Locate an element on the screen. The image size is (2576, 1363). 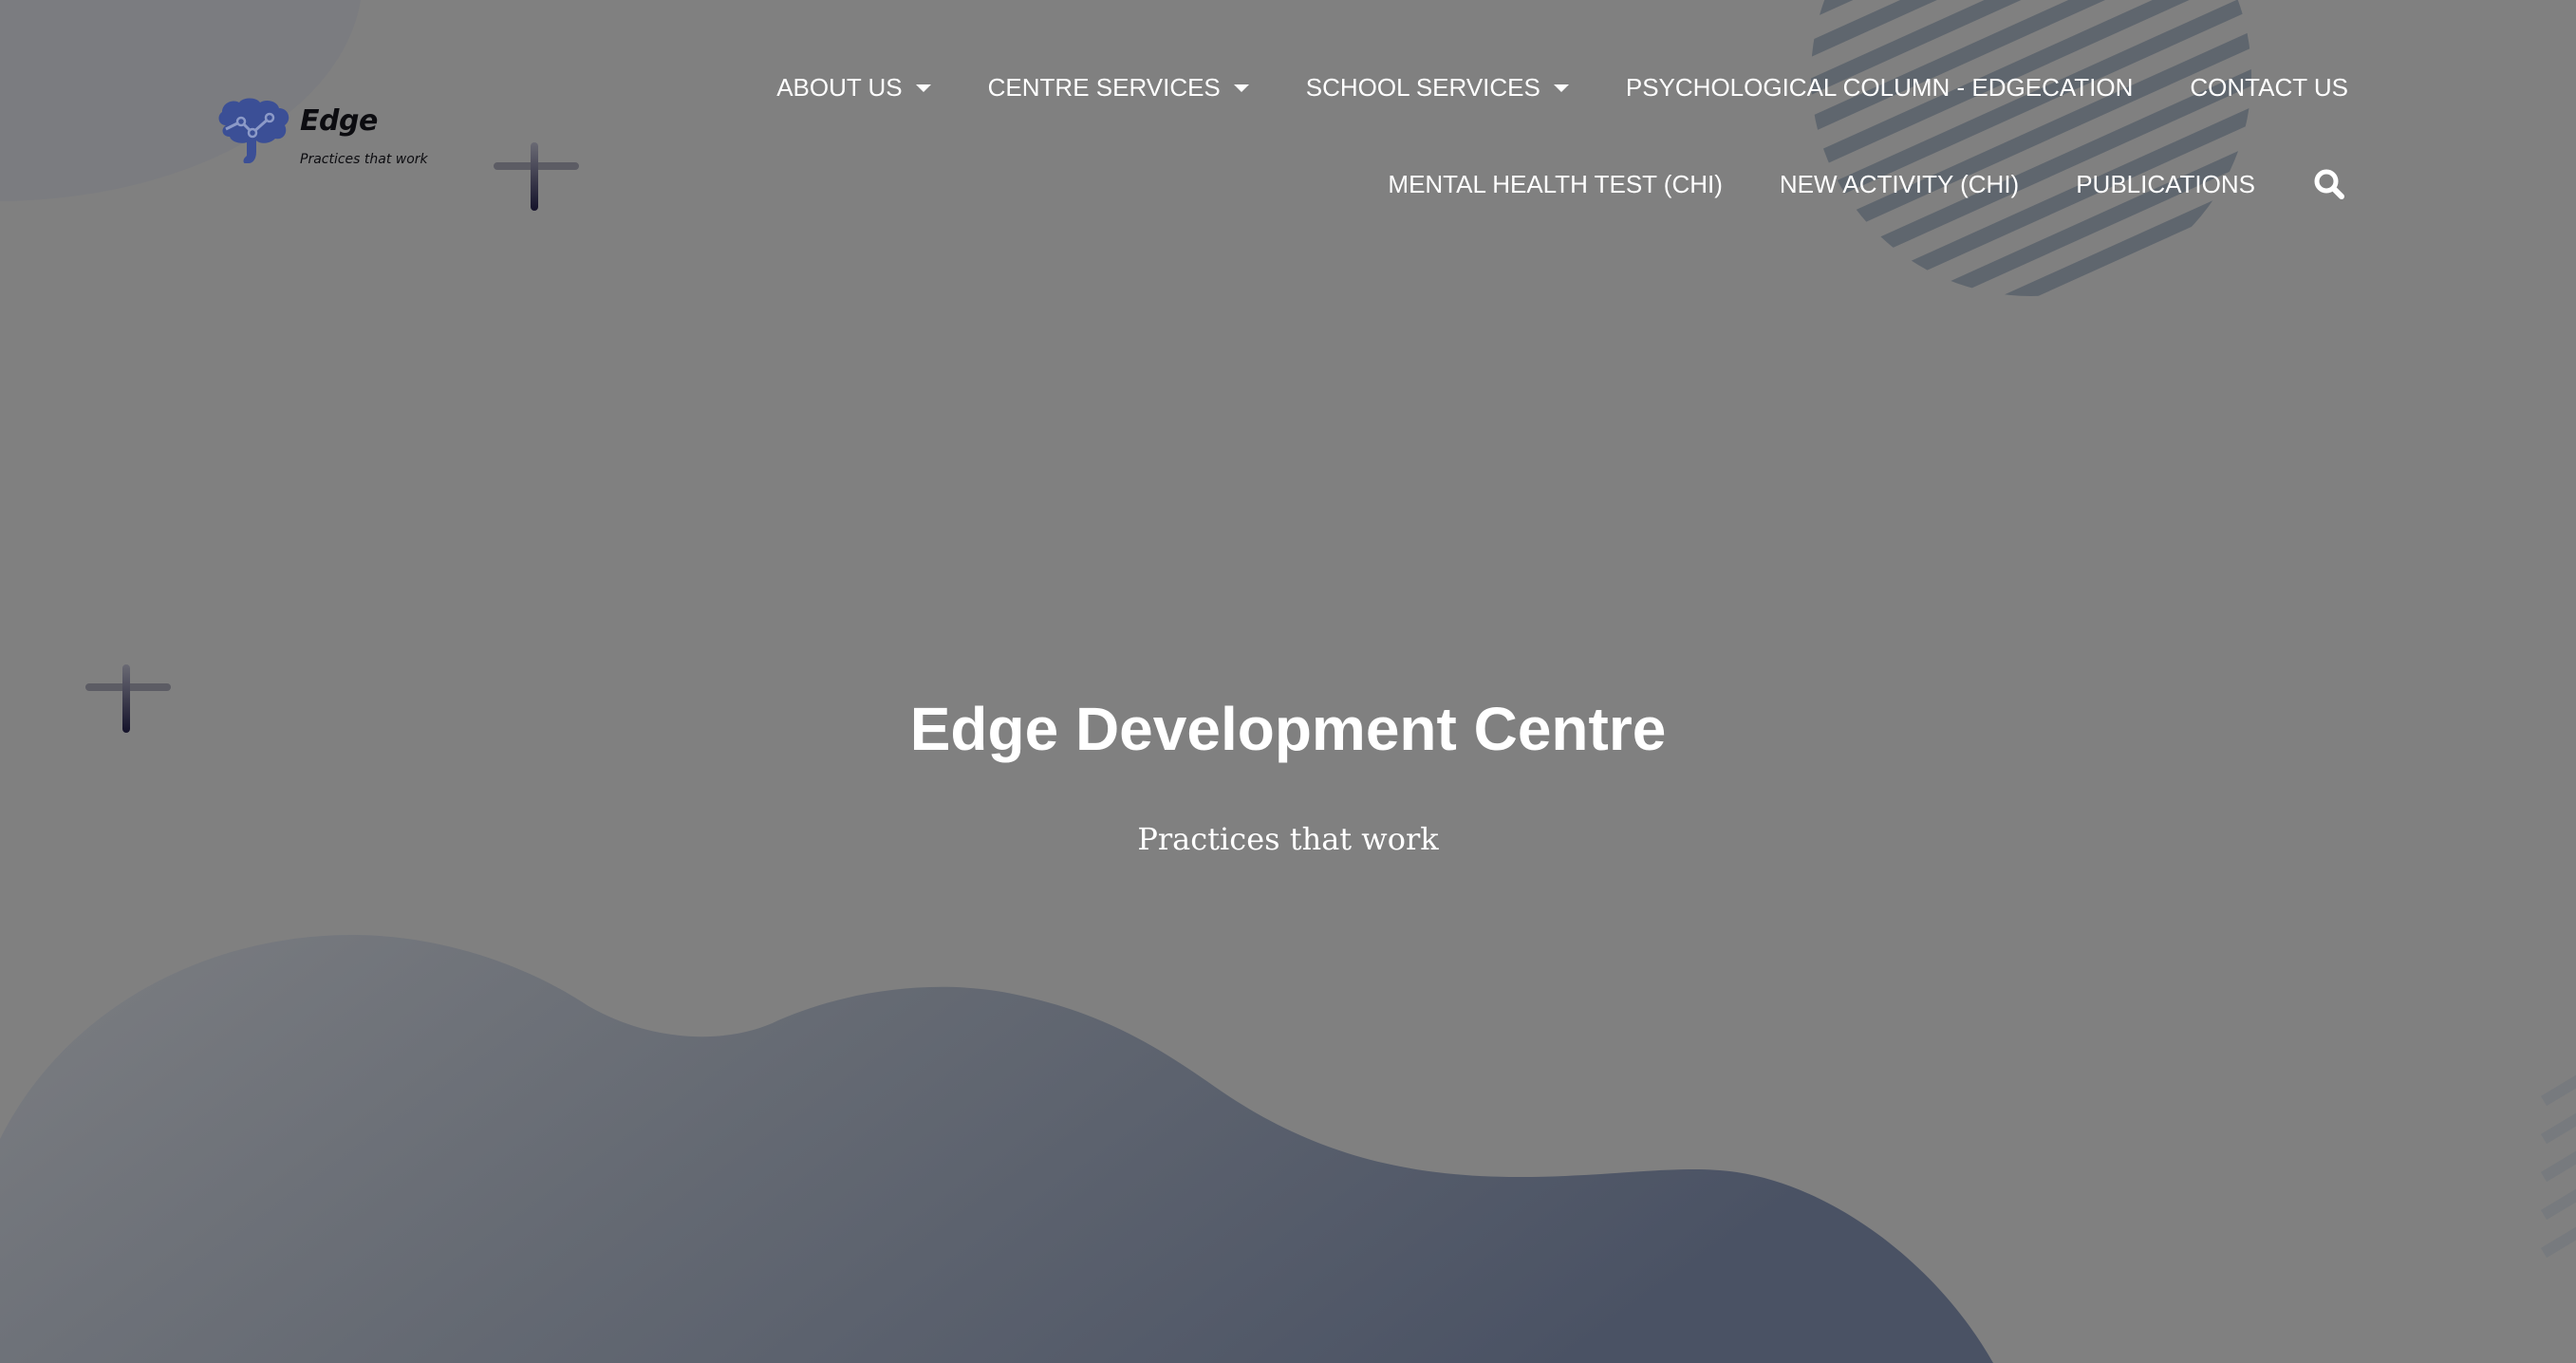
search-icon is located at coordinates (2329, 184).